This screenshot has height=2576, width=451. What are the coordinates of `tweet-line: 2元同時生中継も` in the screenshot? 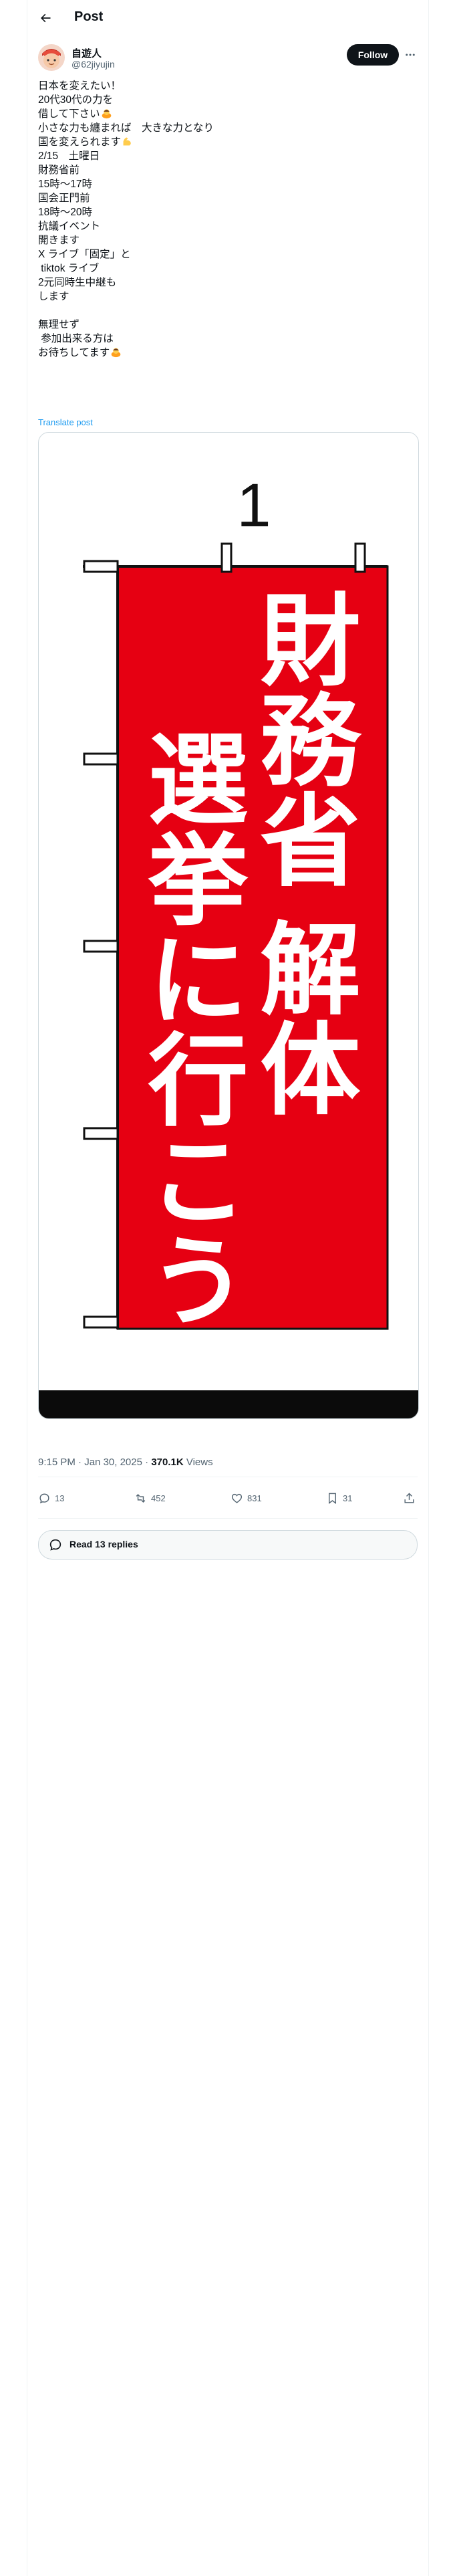 It's located at (77, 282).